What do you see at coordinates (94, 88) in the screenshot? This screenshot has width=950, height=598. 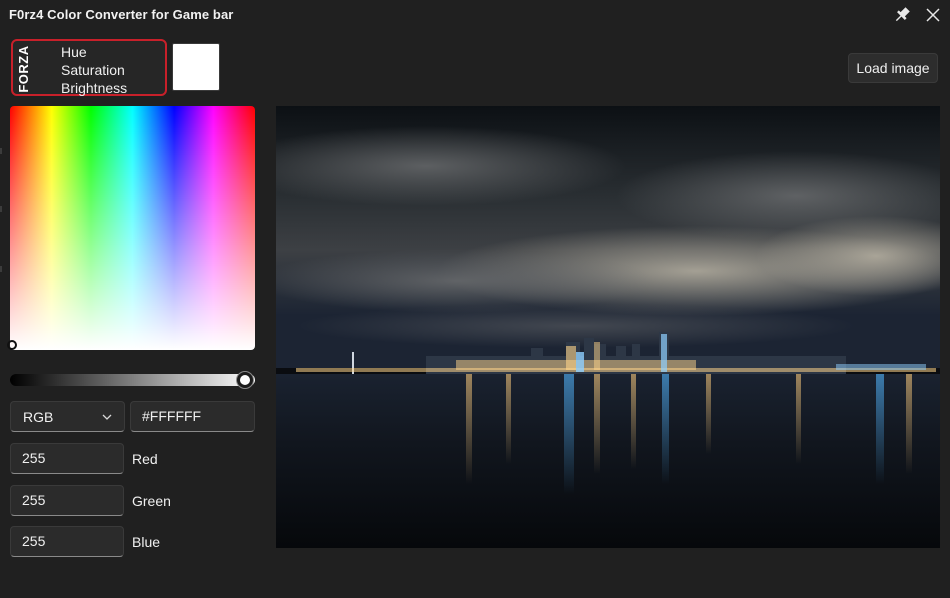 I see `badge-line-brightness: Brightness` at bounding box center [94, 88].